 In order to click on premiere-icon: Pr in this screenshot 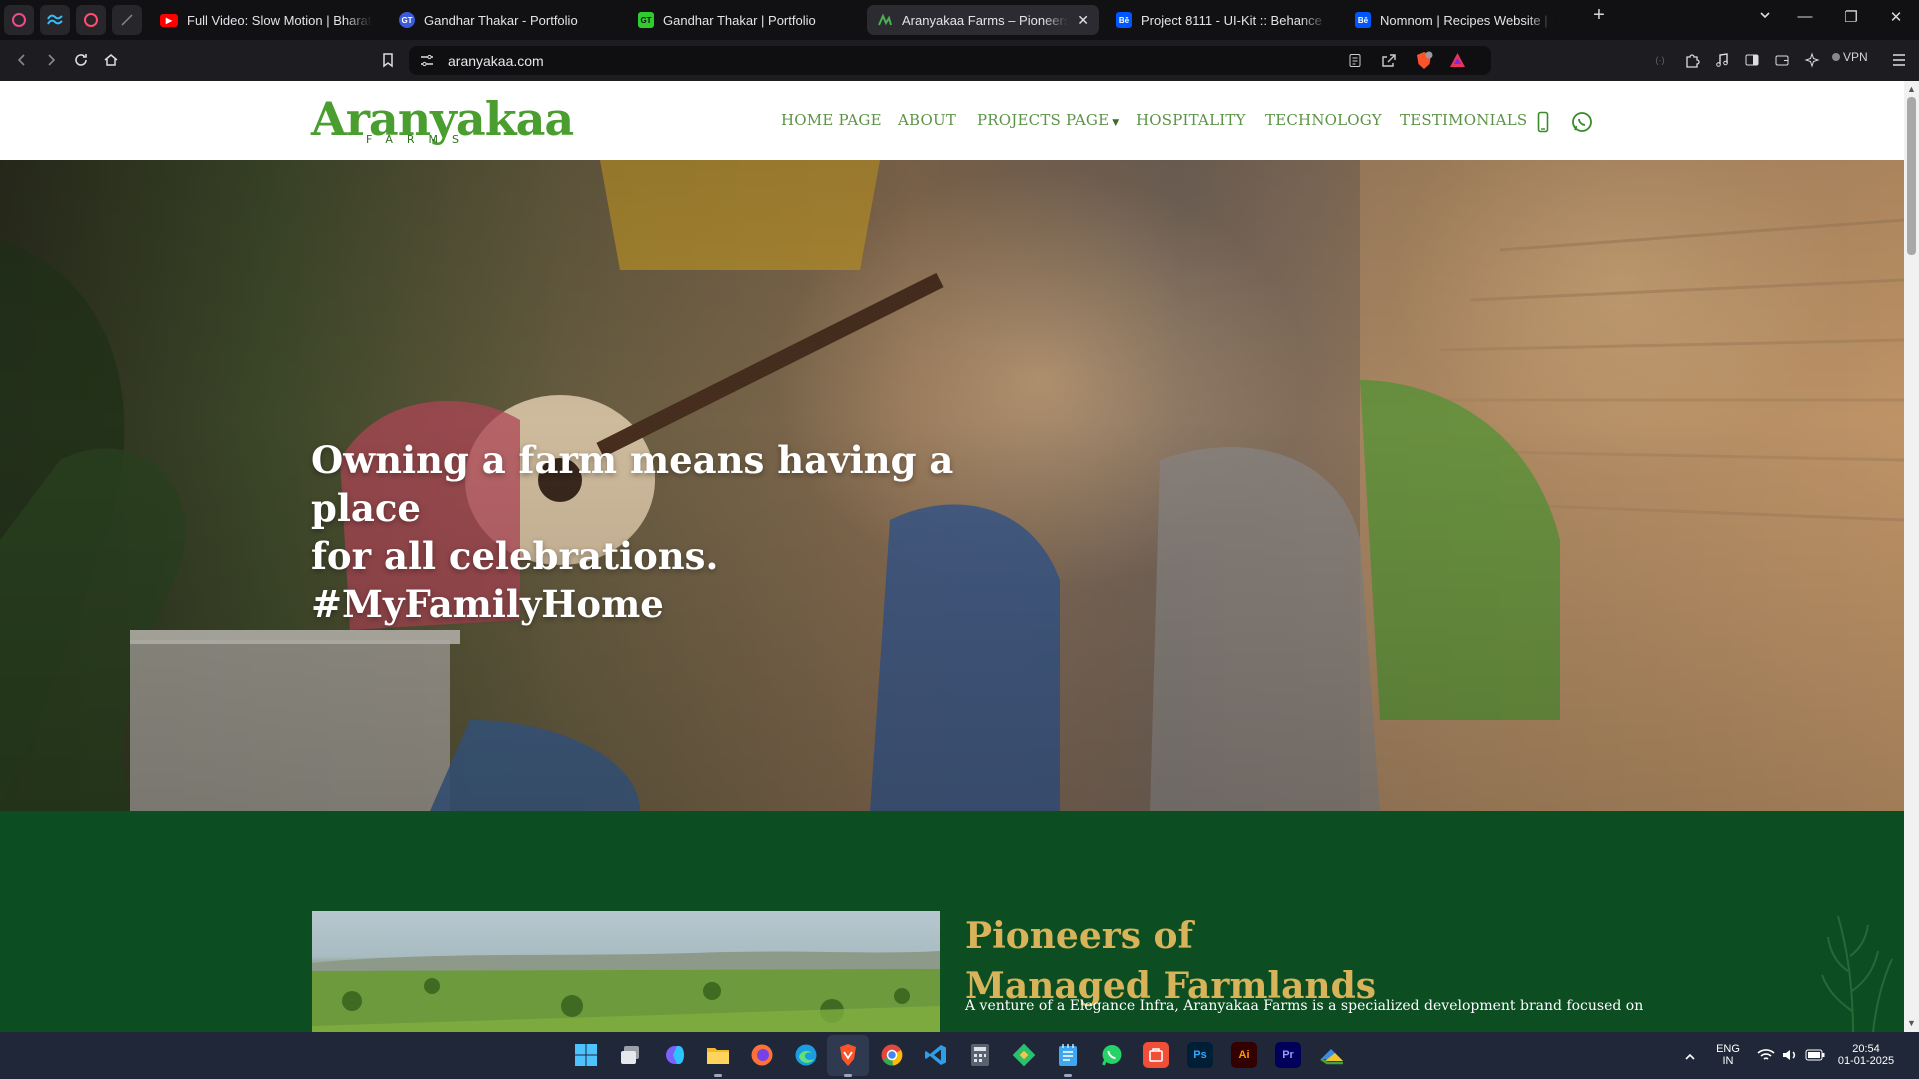, I will do `click(1288, 1055)`.